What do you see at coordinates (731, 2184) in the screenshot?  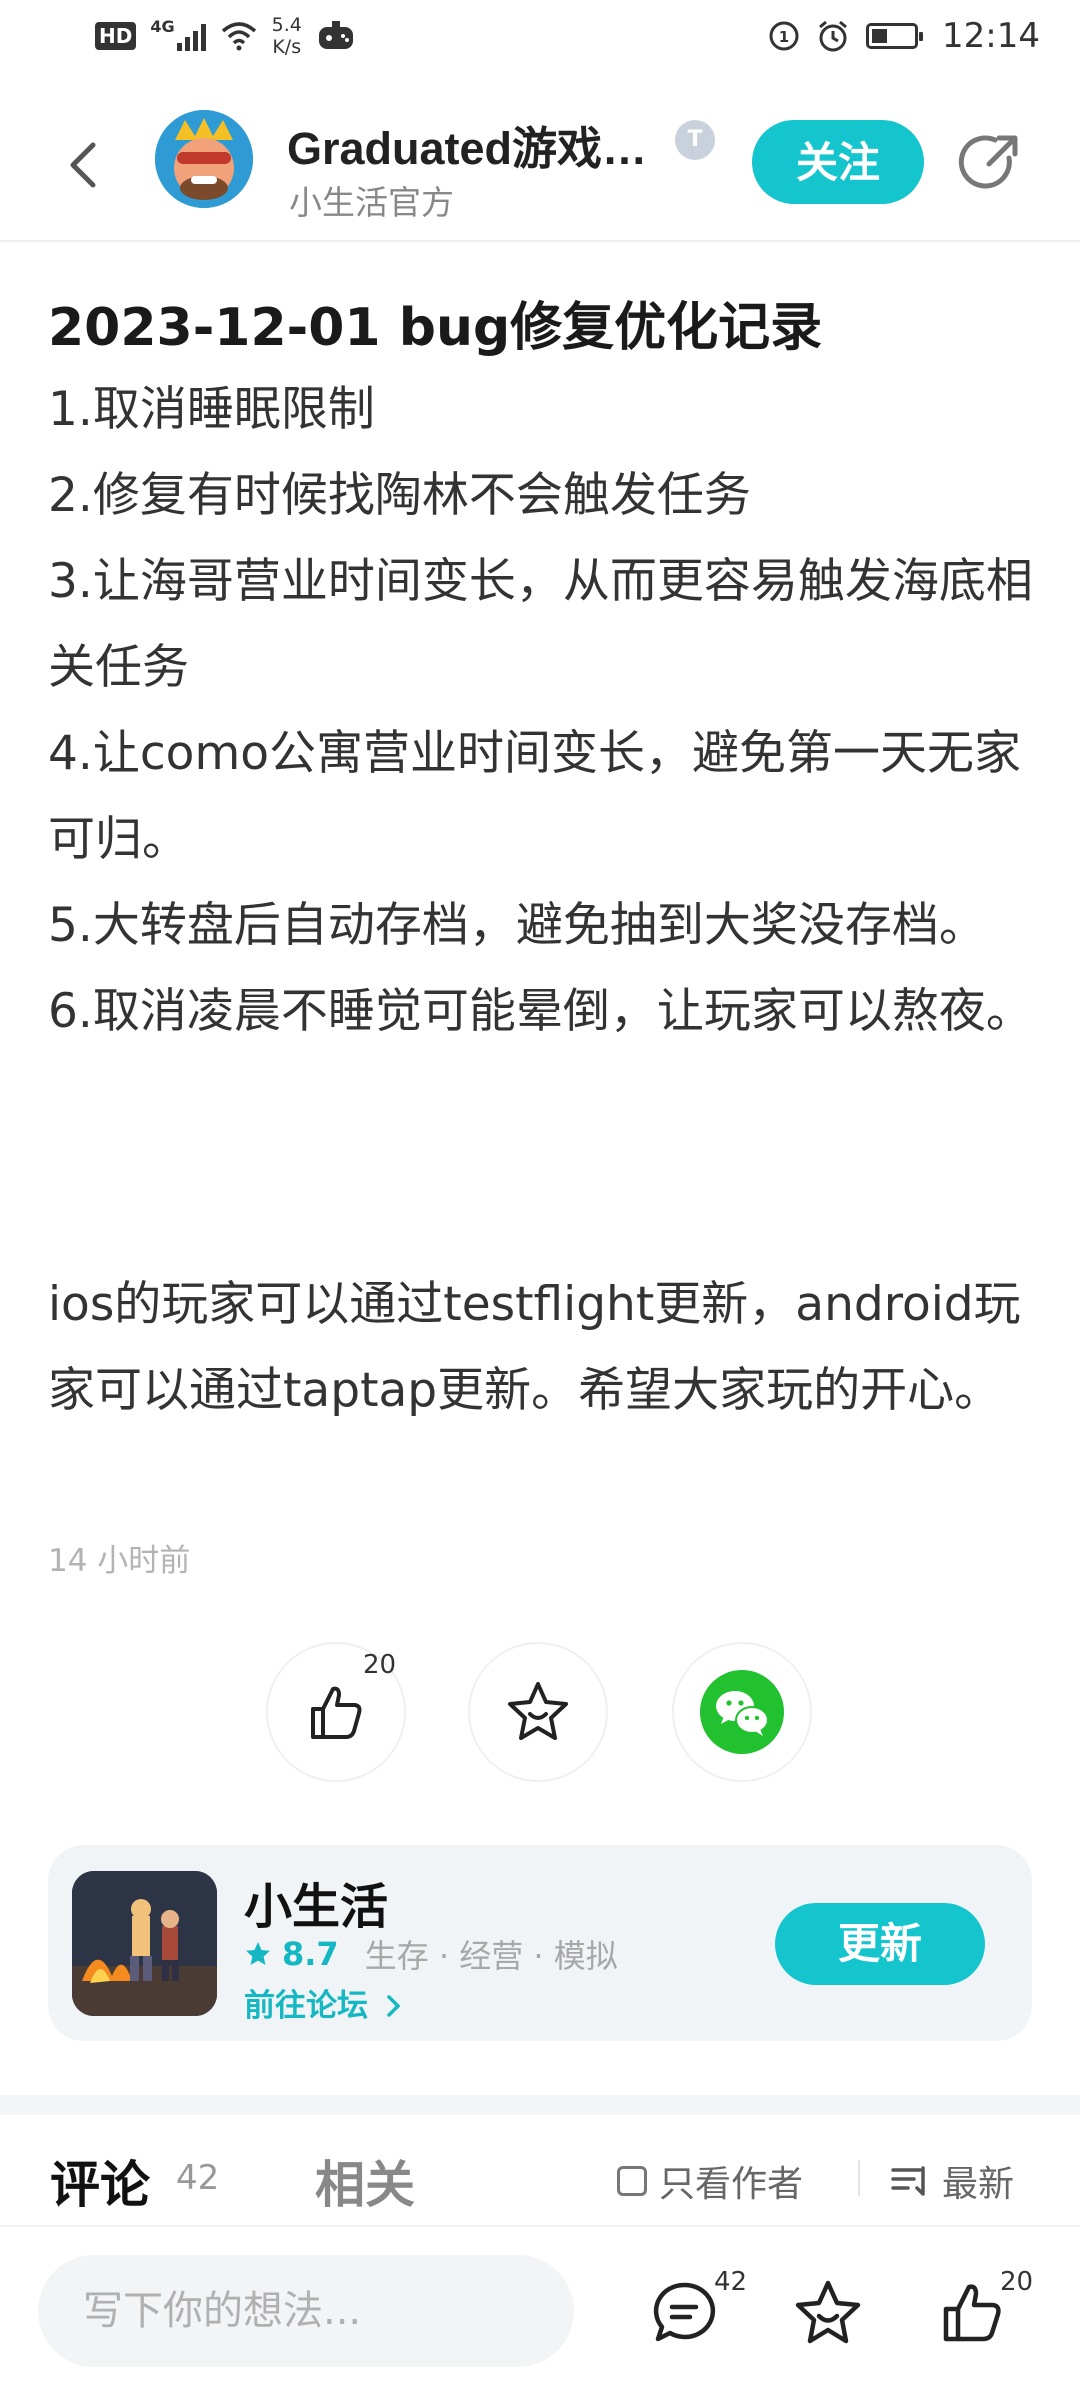 I see `author-only-label: 只看作者` at bounding box center [731, 2184].